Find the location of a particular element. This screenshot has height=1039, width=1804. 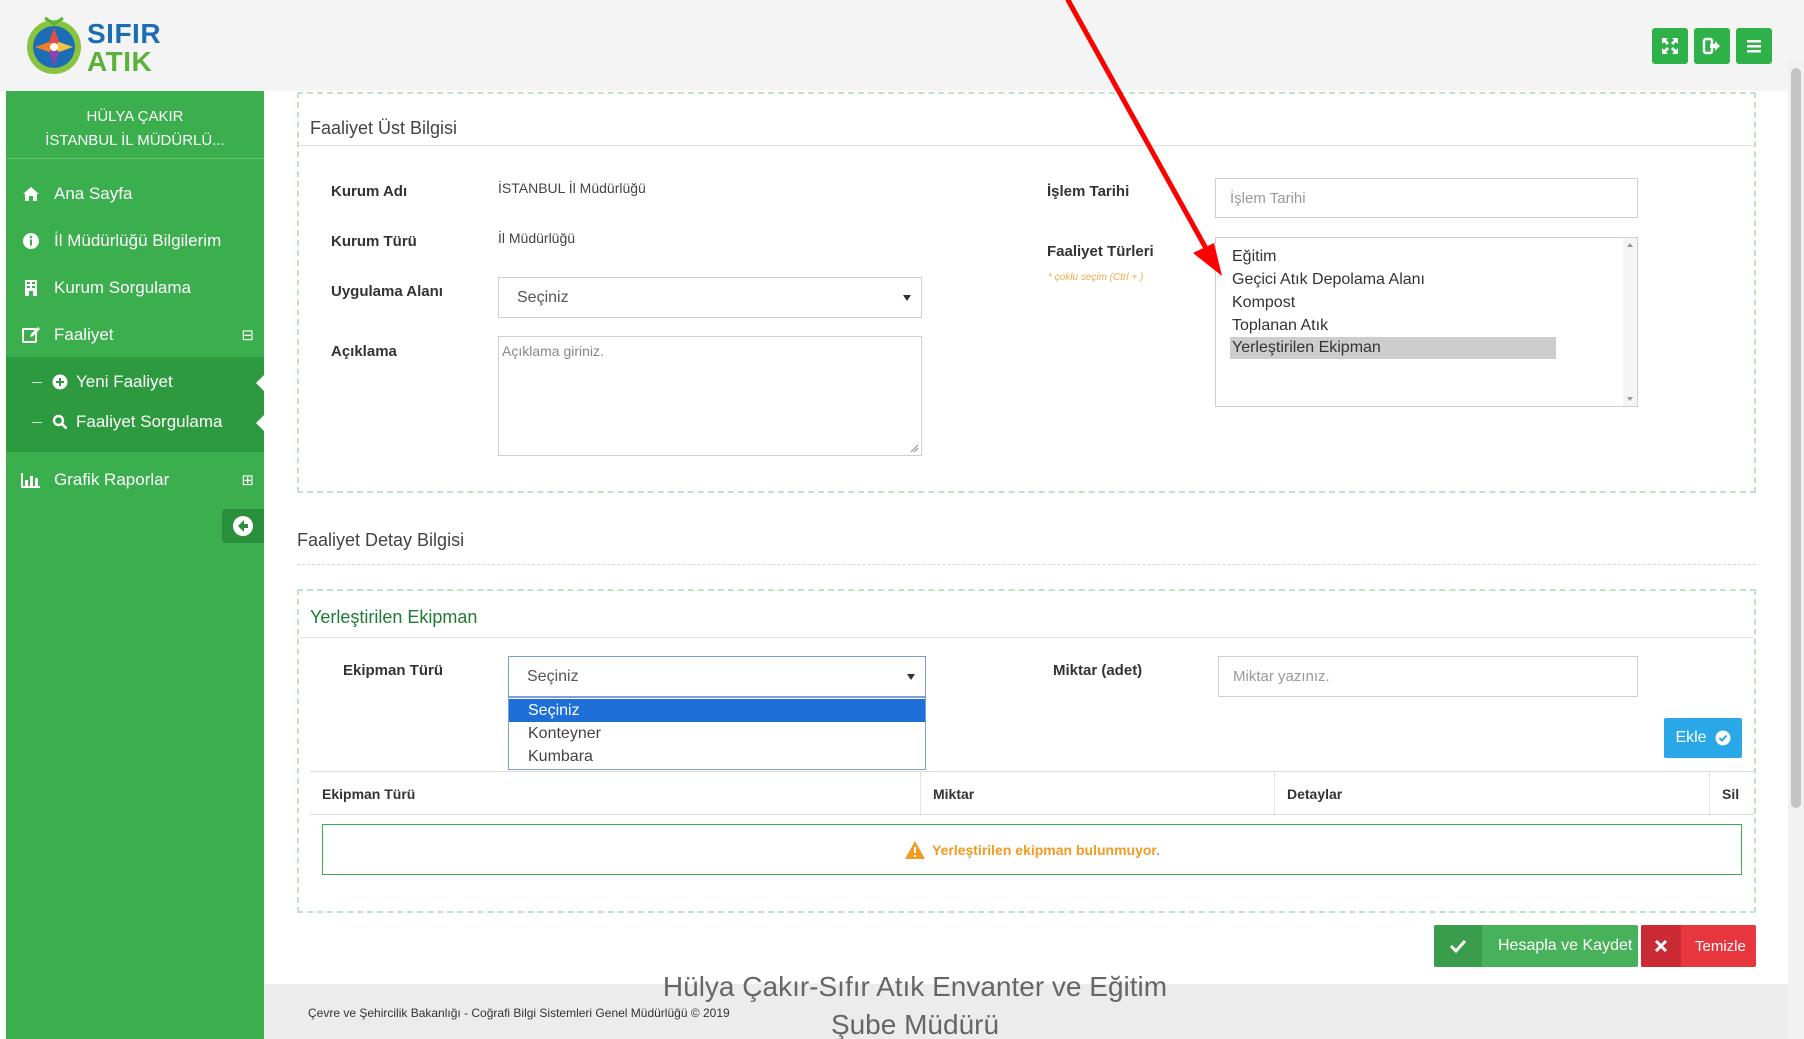

save-button: Hesapla ve Kaydet is located at coordinates (1536, 946).